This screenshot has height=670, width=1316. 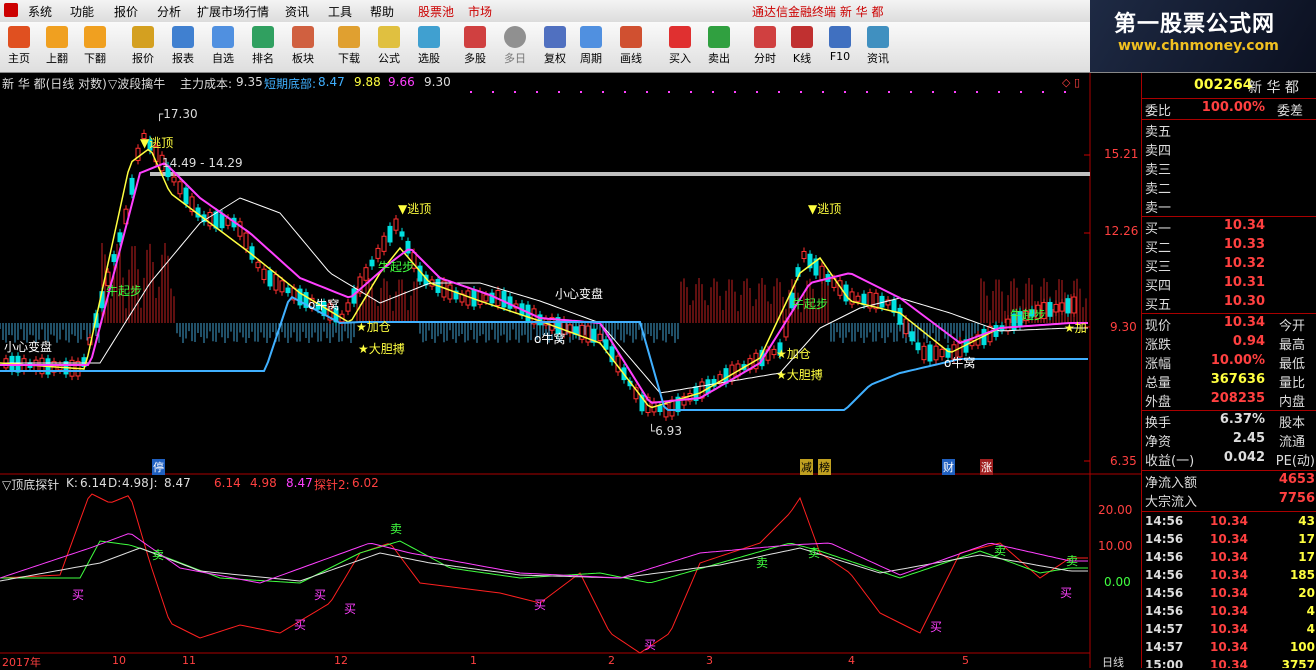 What do you see at coordinates (349, 47) in the screenshot?
I see `download-button: 下载` at bounding box center [349, 47].